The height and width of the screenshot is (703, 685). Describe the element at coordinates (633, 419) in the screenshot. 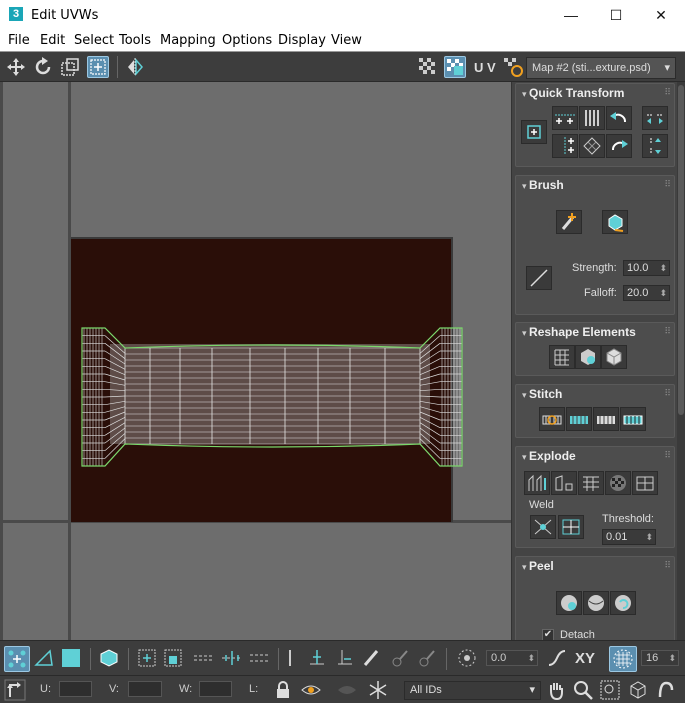

I see `stitch-to-target-button-icon` at that location.